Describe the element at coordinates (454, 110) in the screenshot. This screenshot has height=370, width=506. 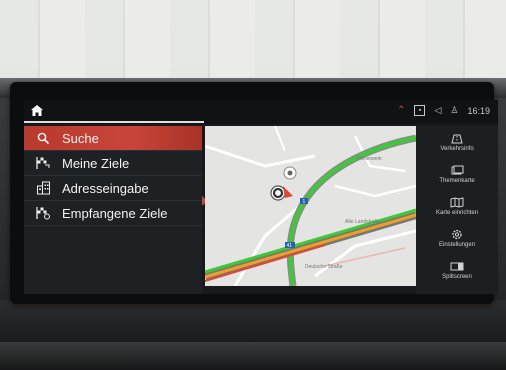
I see `person-icon: ♙` at that location.